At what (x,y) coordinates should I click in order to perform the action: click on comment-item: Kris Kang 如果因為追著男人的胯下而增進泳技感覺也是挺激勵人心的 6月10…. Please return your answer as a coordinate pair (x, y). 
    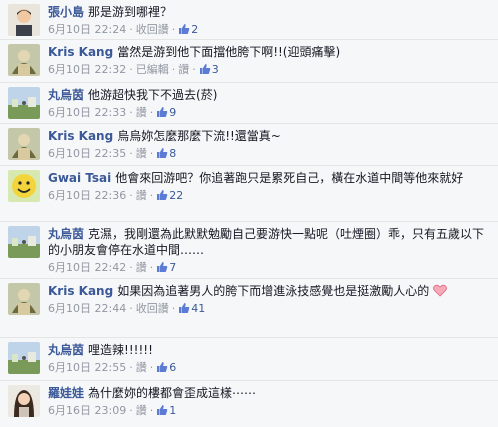
    Looking at the image, I should click on (249, 307).